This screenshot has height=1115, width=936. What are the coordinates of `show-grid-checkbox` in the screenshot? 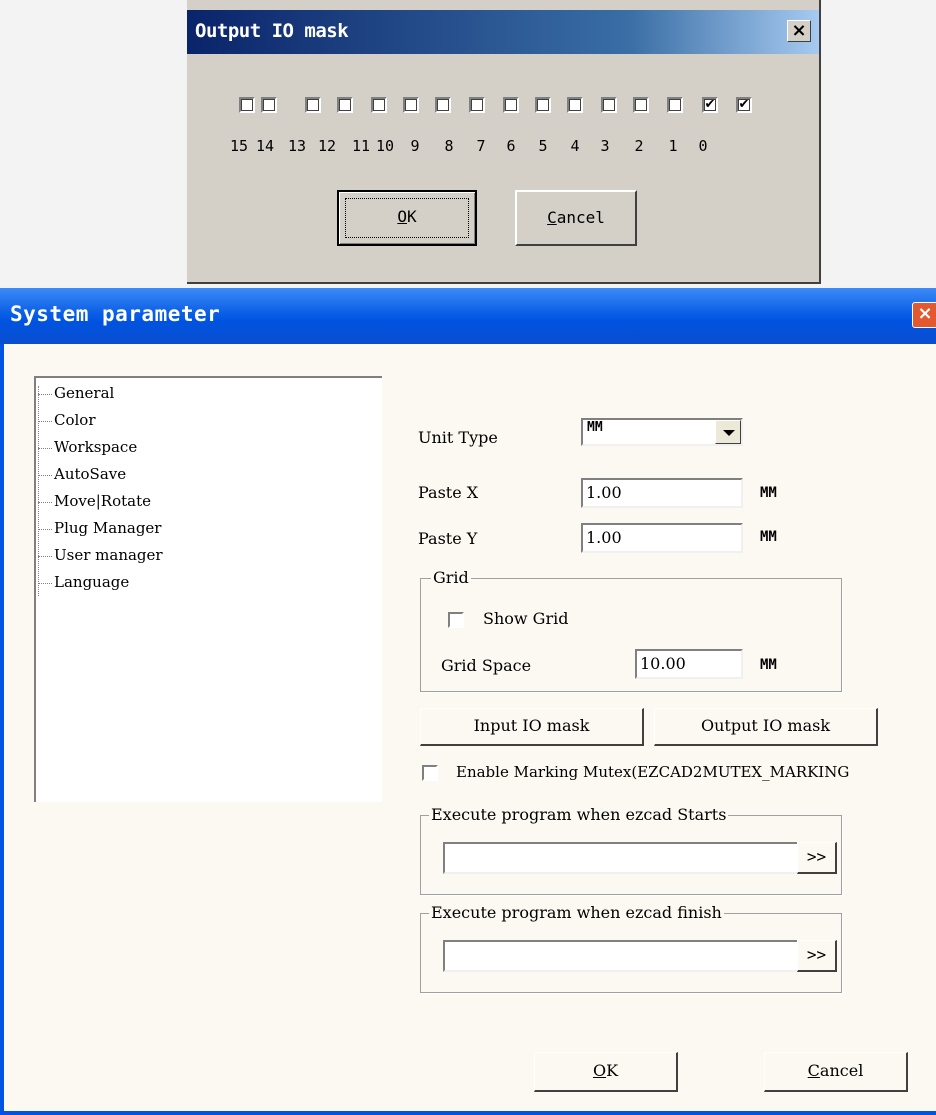 It's located at (456, 620).